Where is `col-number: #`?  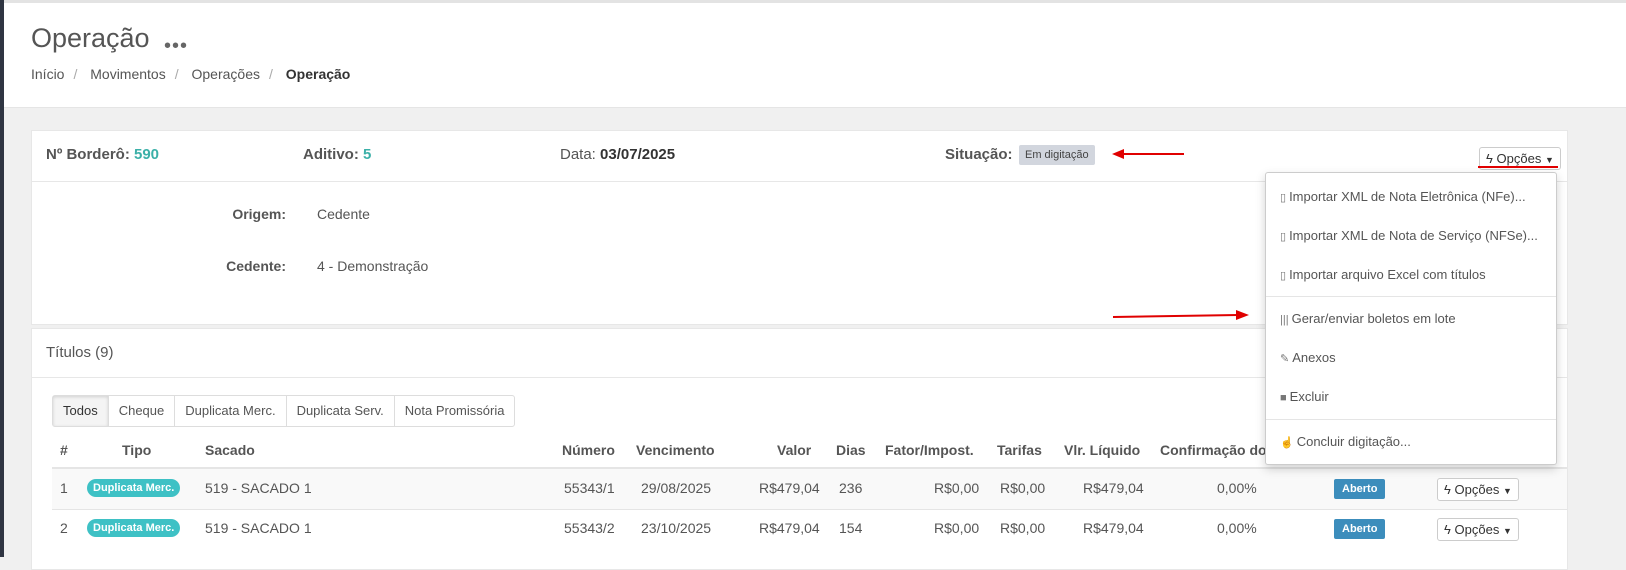
col-number: # is located at coordinates (64, 450).